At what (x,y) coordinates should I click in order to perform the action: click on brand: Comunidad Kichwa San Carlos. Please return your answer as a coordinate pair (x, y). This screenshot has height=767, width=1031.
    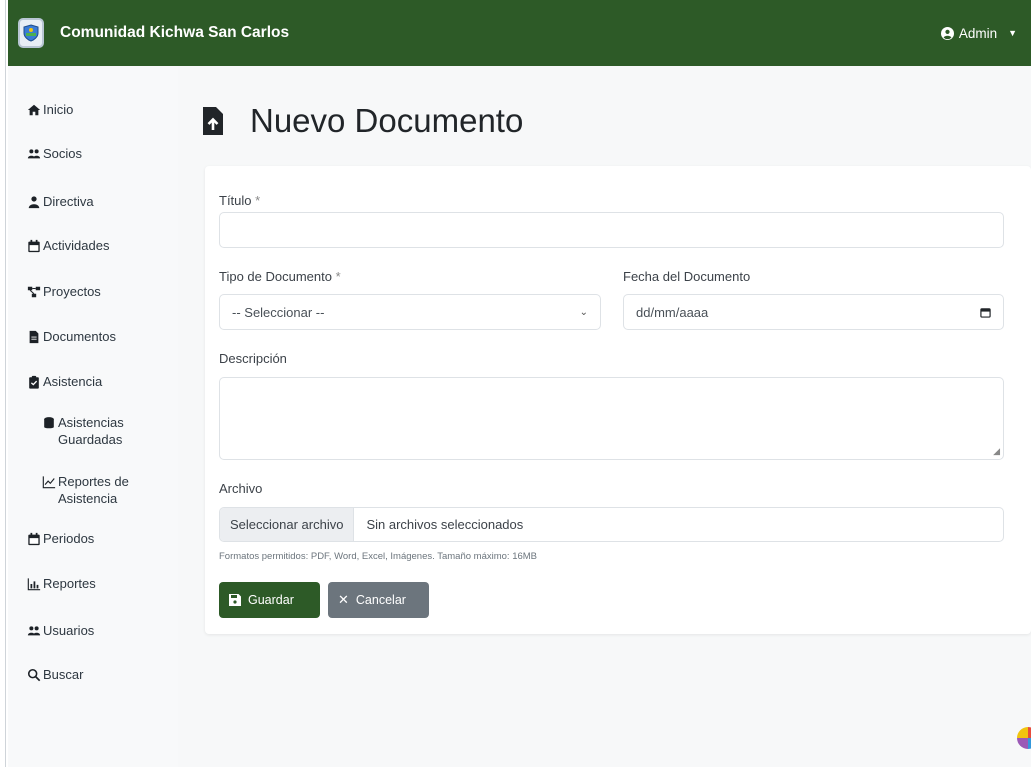
    Looking at the image, I should click on (153, 33).